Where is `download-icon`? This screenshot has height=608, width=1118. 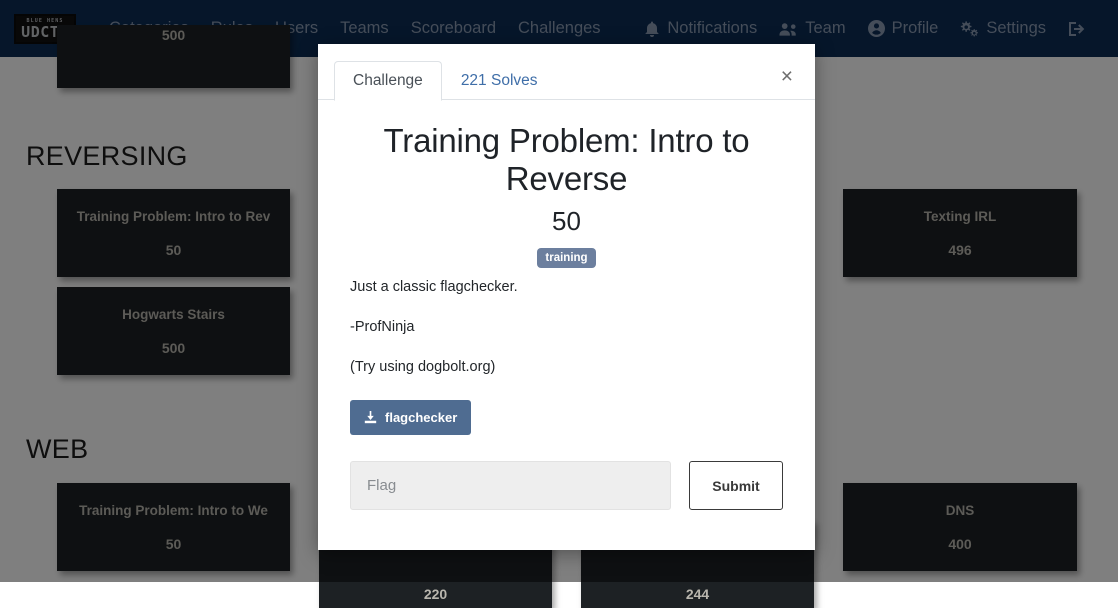
download-icon is located at coordinates (370, 417).